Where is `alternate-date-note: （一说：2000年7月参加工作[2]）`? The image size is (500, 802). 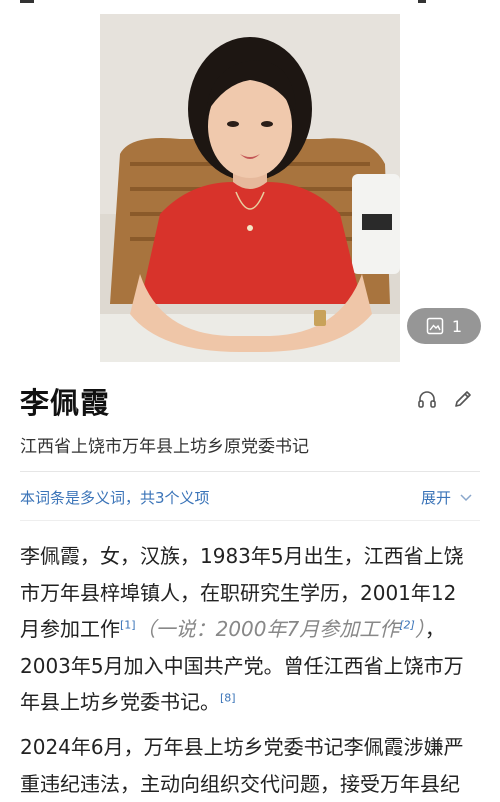 alternate-date-note: （一说：2000年7月参加工作[2]） is located at coordinates (280, 629).